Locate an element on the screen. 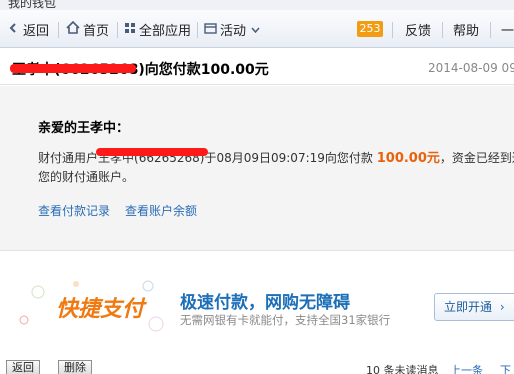 This screenshot has width=514, height=374. payment-detail-line-2: 您的财付通账户。 is located at coordinates (86, 177).